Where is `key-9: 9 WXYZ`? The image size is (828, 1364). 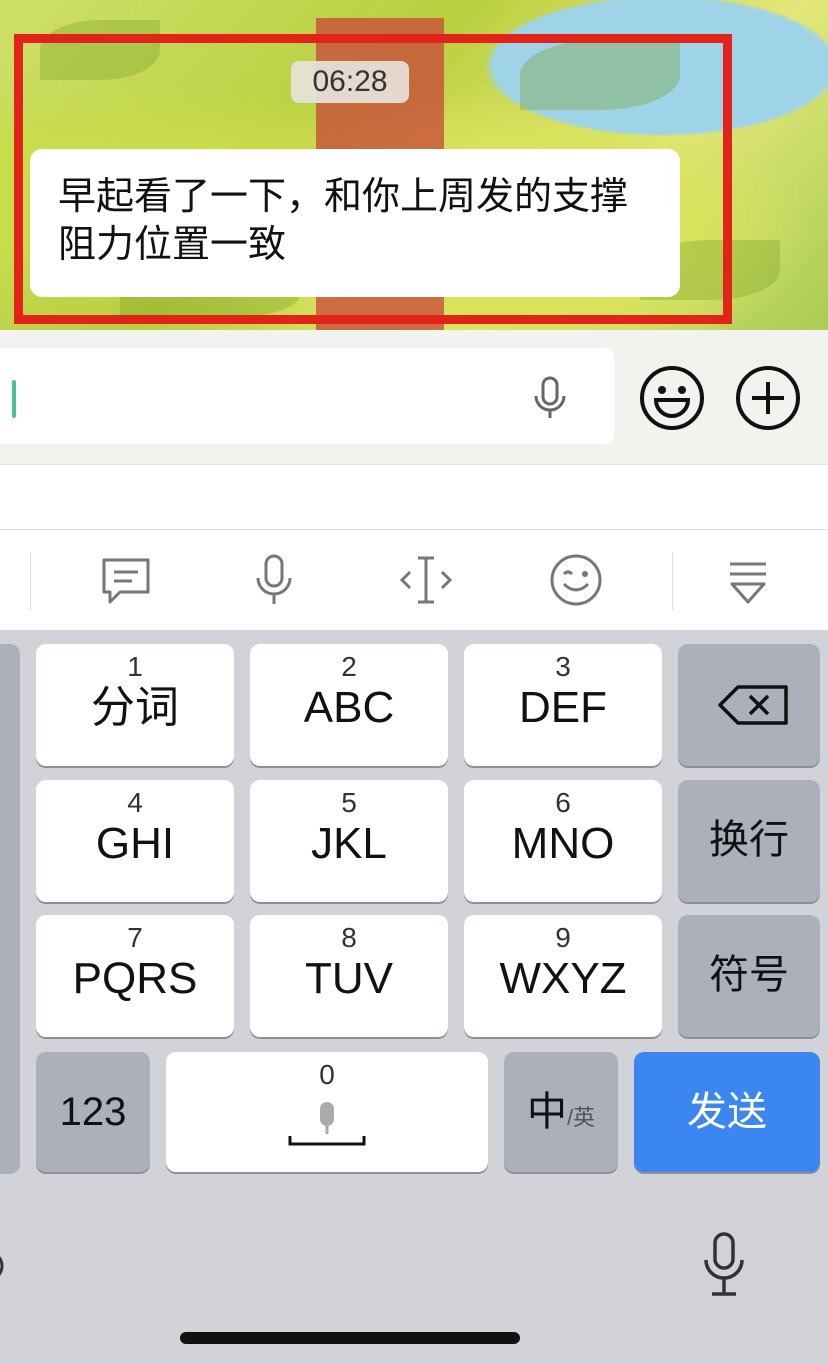
key-9: 9 WXYZ is located at coordinates (563, 976).